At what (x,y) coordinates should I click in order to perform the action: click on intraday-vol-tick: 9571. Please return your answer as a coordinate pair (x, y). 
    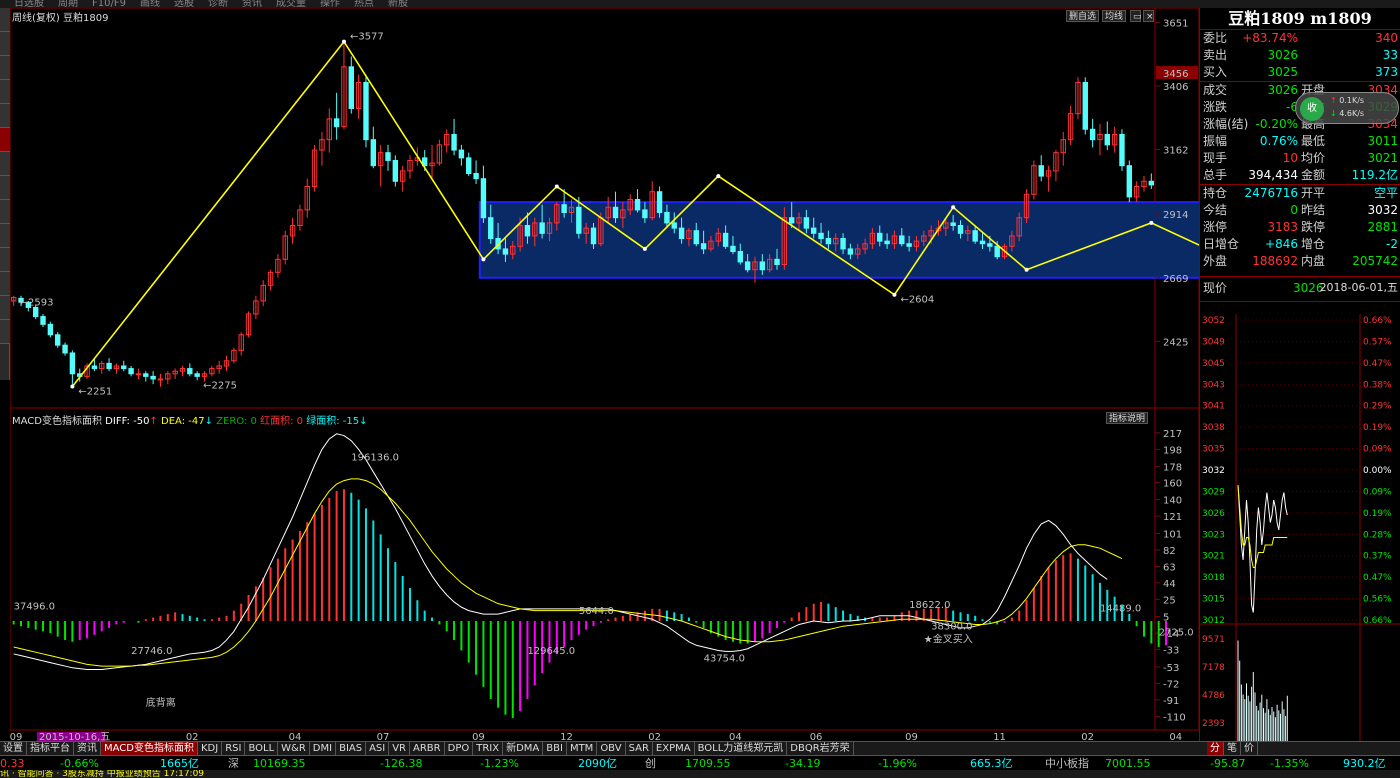
    Looking at the image, I should click on (1213, 640).